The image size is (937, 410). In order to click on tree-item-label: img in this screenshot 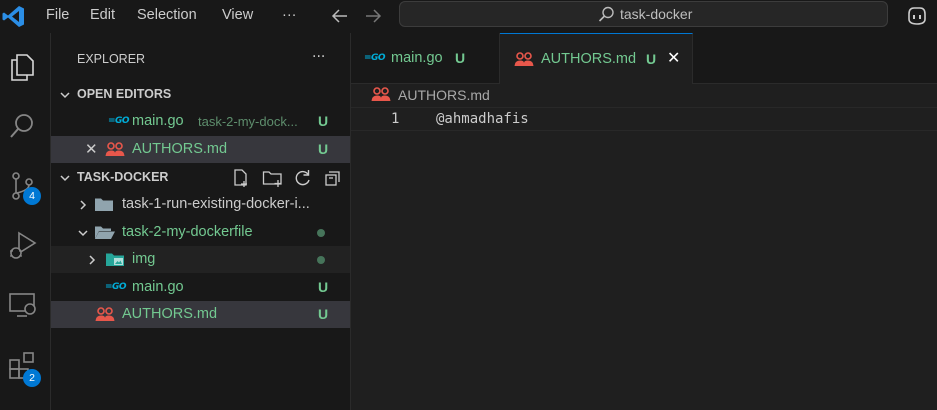, I will do `click(144, 259)`.